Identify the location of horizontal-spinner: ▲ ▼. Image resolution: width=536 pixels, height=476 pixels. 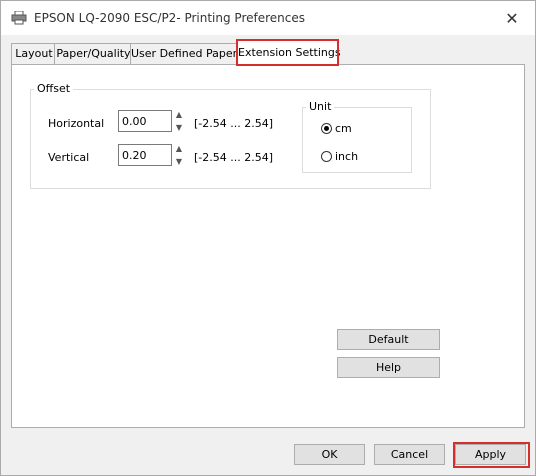
(179, 121).